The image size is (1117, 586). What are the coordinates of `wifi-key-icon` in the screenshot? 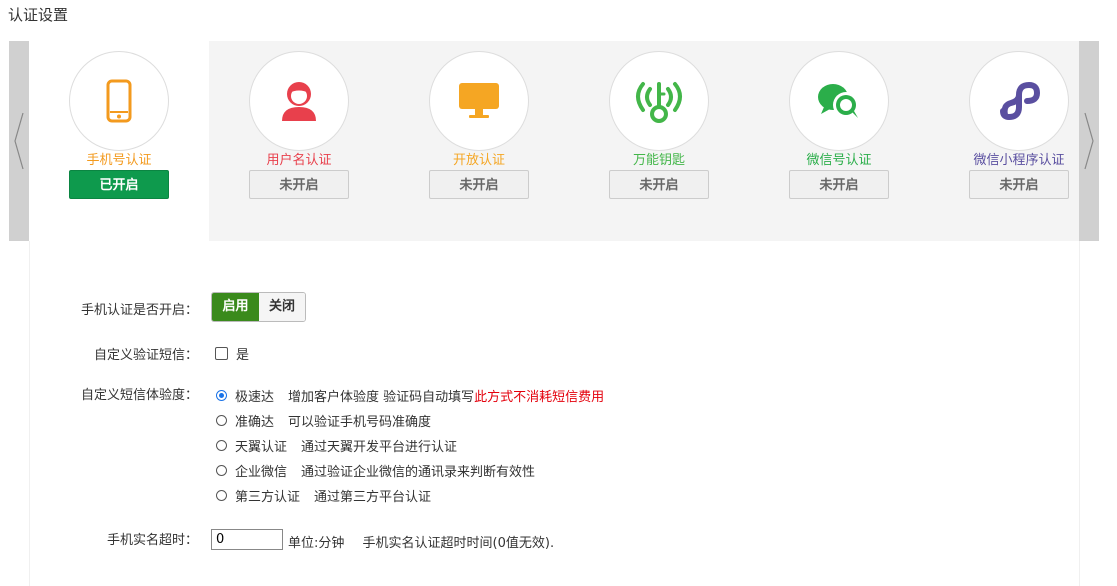 It's located at (659, 102).